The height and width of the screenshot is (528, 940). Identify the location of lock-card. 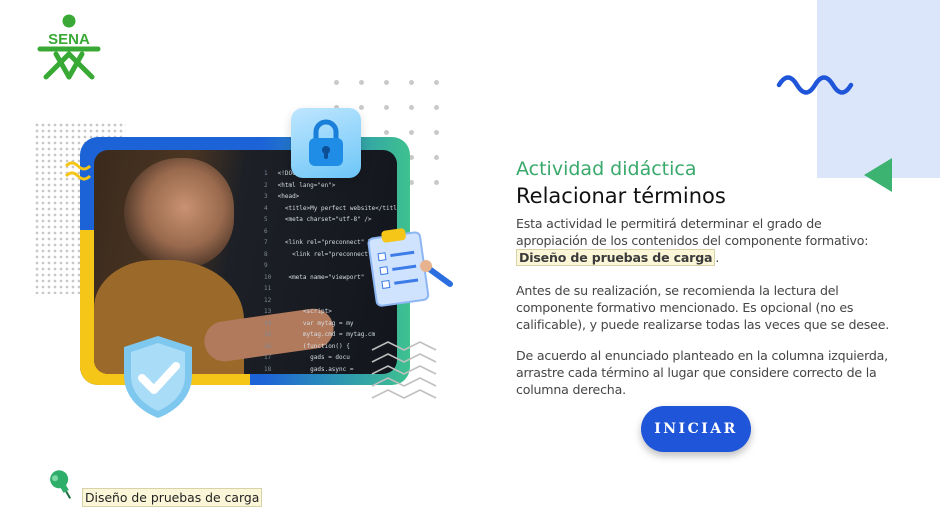
(326, 143).